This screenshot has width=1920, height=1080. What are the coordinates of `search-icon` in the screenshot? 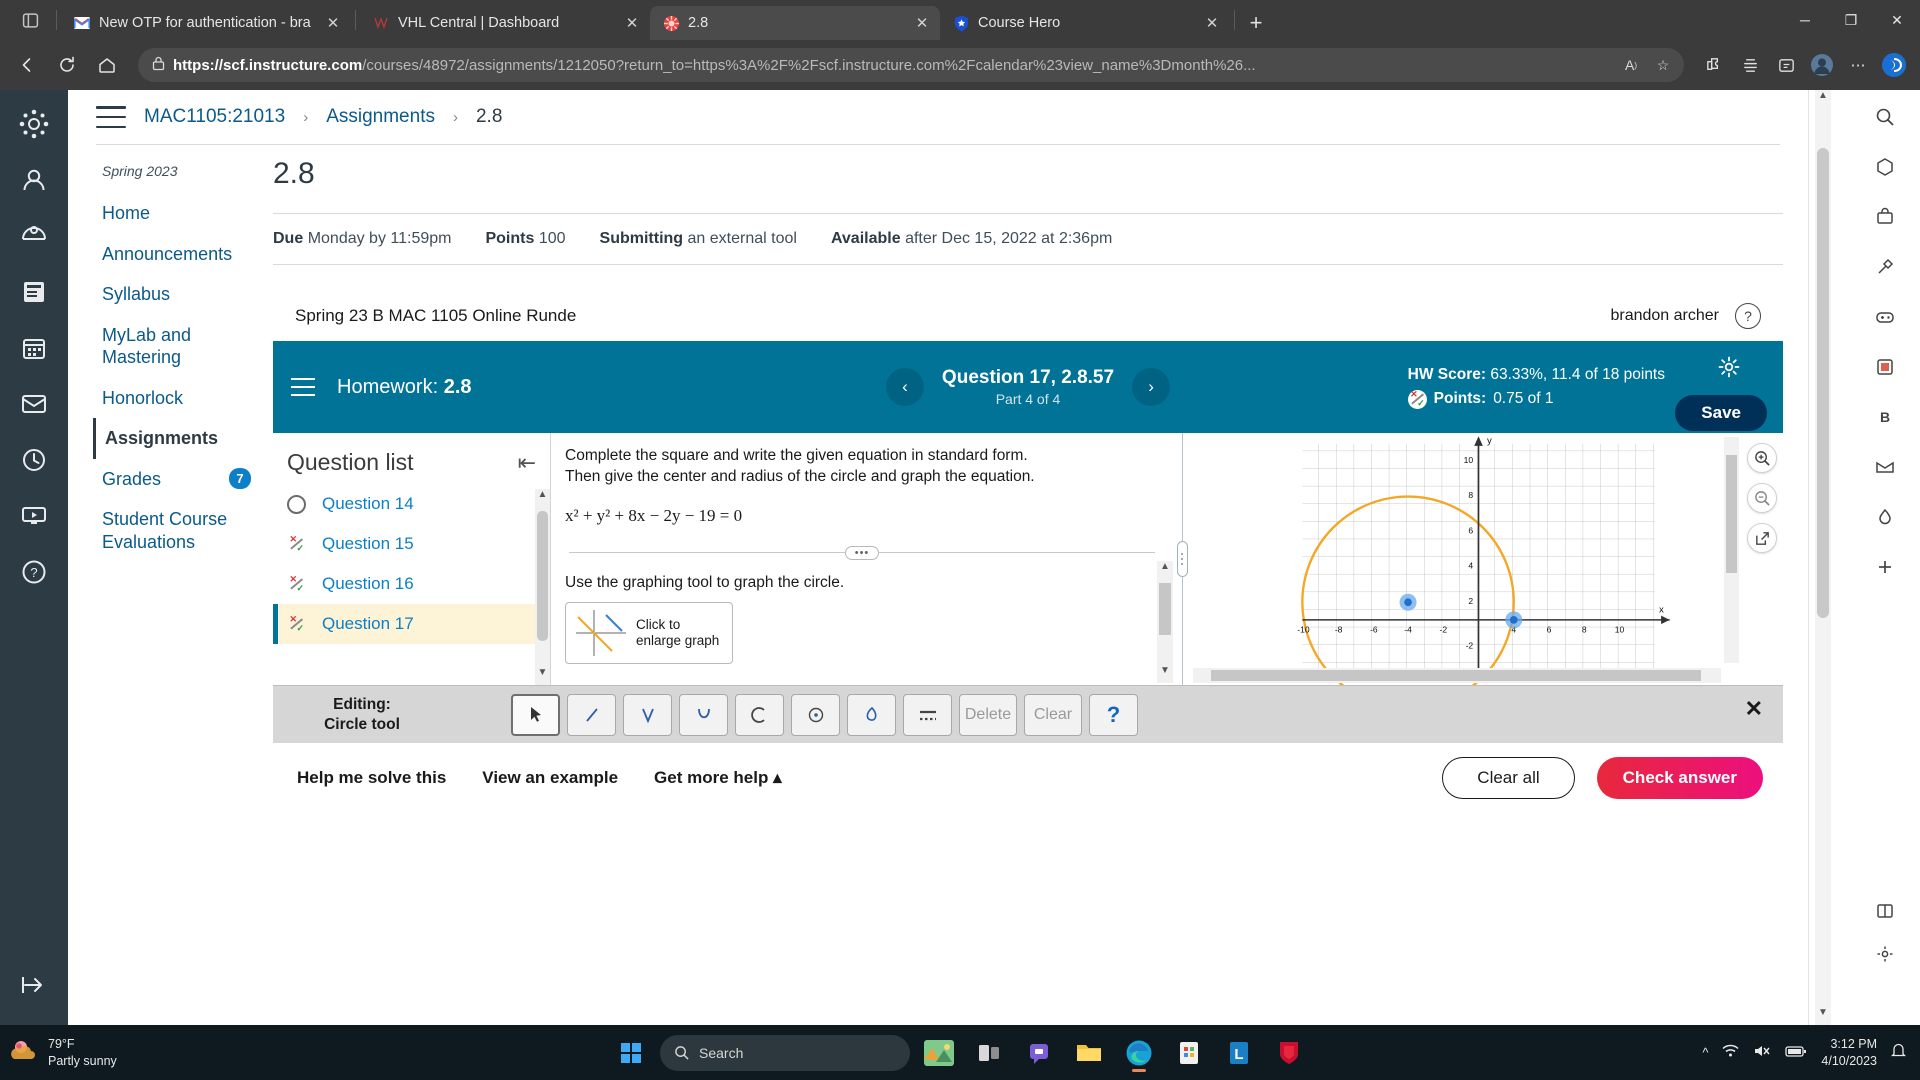 It's located at (1885, 117).